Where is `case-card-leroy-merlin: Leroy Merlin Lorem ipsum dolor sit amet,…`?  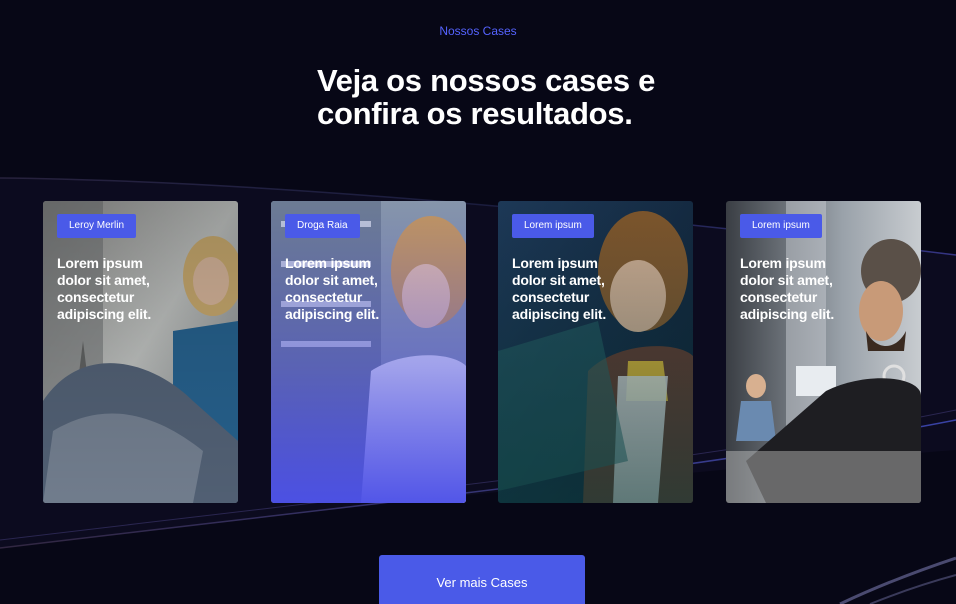 case-card-leroy-merlin: Leroy Merlin Lorem ipsum dolor sit amet,… is located at coordinates (140, 352).